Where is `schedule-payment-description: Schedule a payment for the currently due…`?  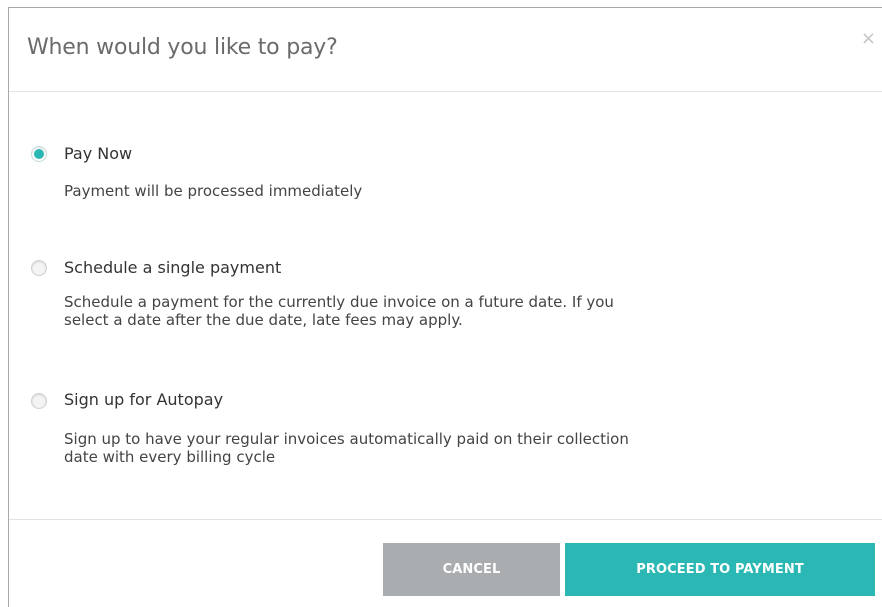
schedule-payment-description: Schedule a payment for the currently due… is located at coordinates (444, 311).